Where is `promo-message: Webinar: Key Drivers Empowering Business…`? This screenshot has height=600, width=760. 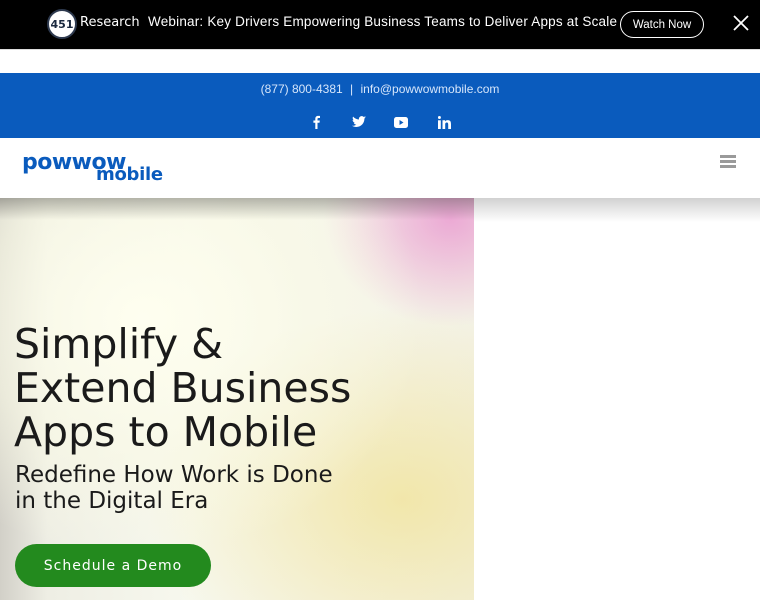
promo-message: Webinar: Key Drivers Empowering Business… is located at coordinates (383, 21).